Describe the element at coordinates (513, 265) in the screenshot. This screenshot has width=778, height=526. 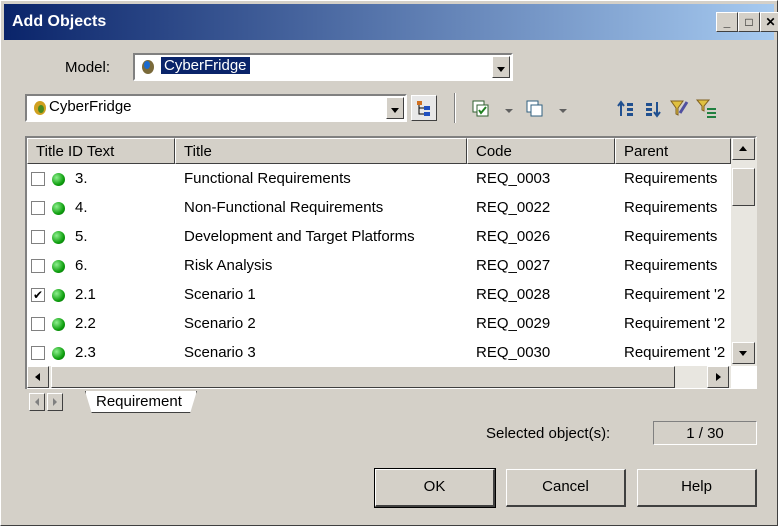
I see `cell-code: REQ_0027` at that location.